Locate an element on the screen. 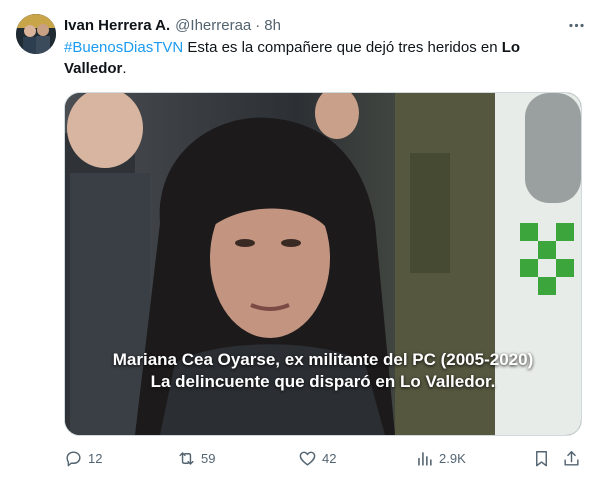  timestamp: 8h is located at coordinates (272, 25).